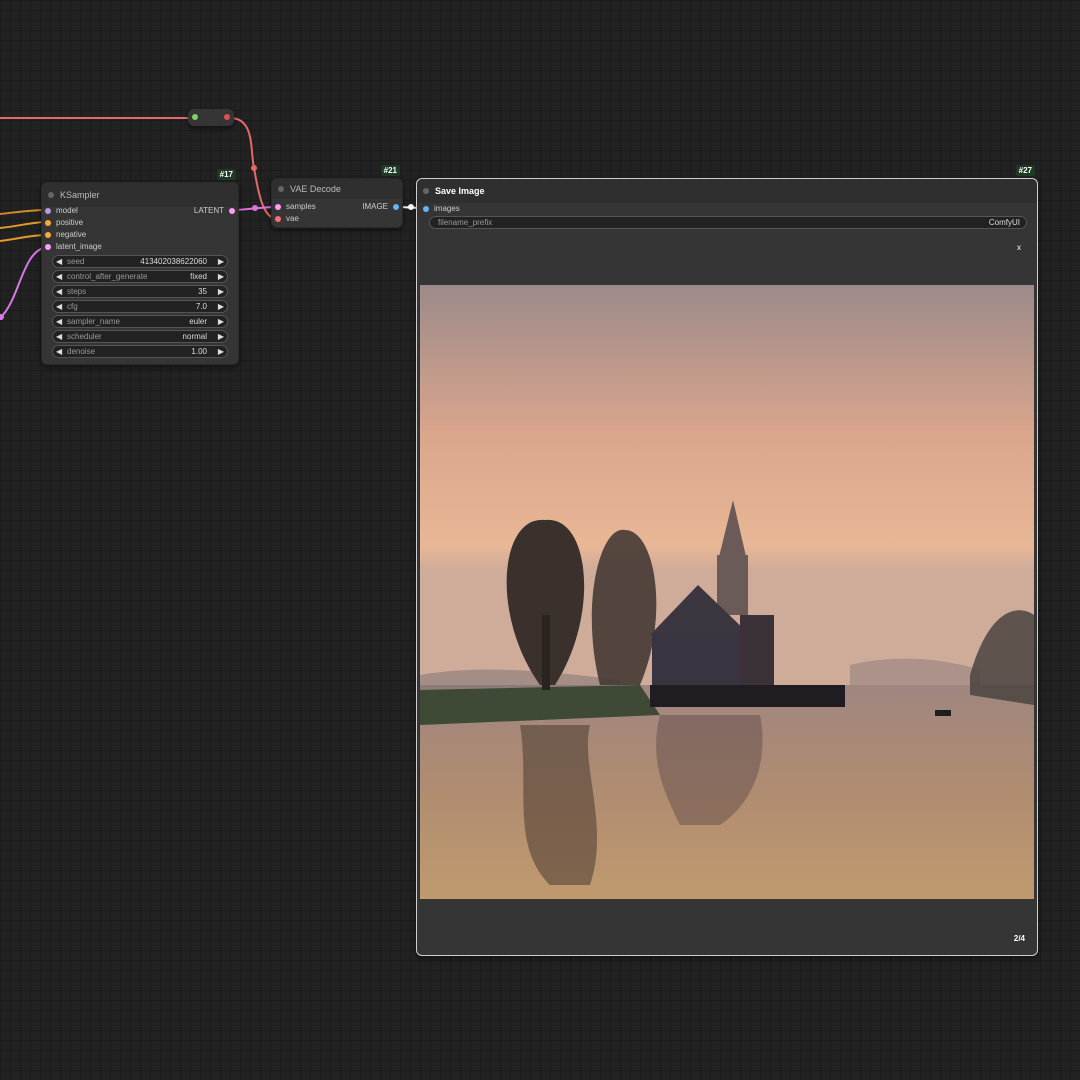  What do you see at coordinates (465, 222) in the screenshot?
I see `widget-label: filename_prefix` at bounding box center [465, 222].